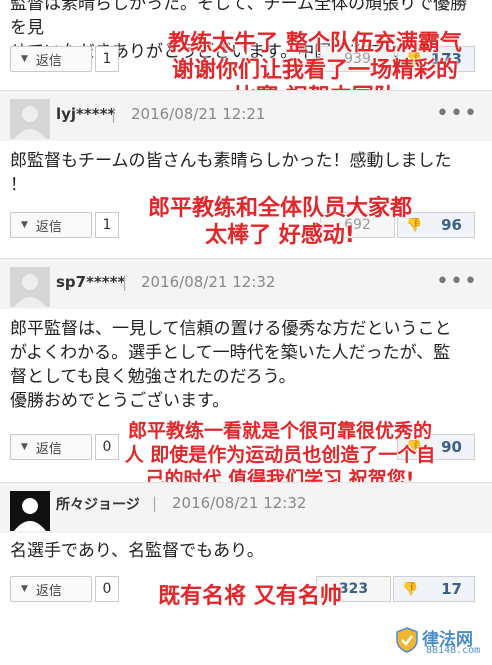  I want to click on username: lyj*****, so click(85, 114).